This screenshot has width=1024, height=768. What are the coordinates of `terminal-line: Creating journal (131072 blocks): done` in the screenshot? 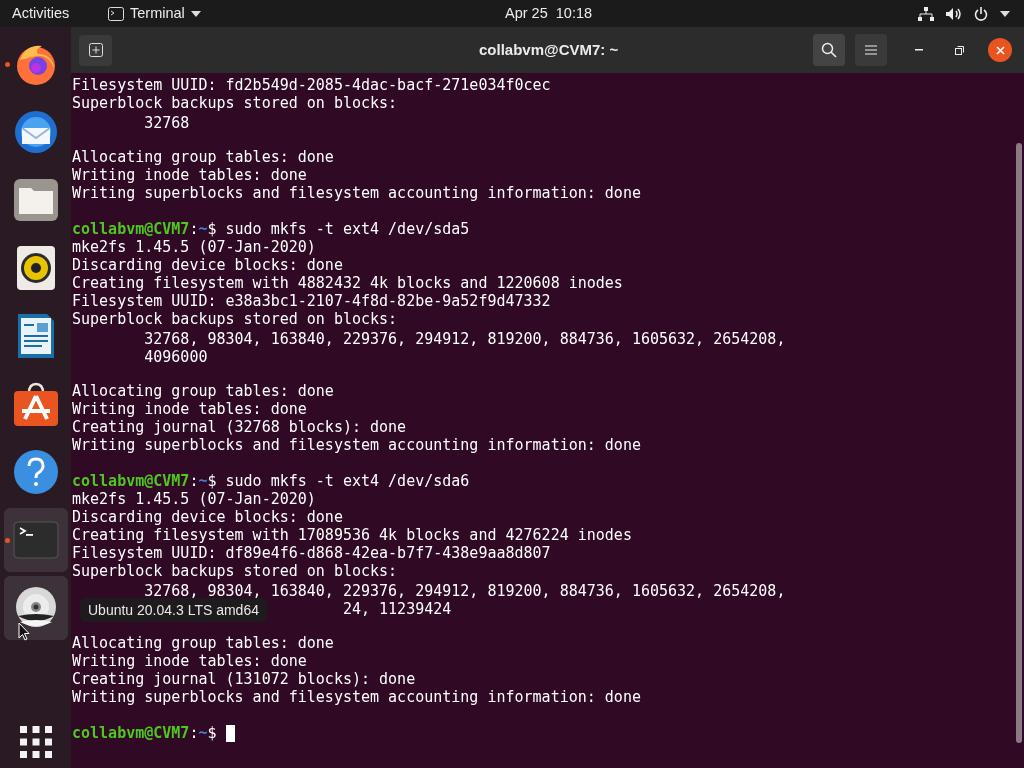 It's located at (244, 679).